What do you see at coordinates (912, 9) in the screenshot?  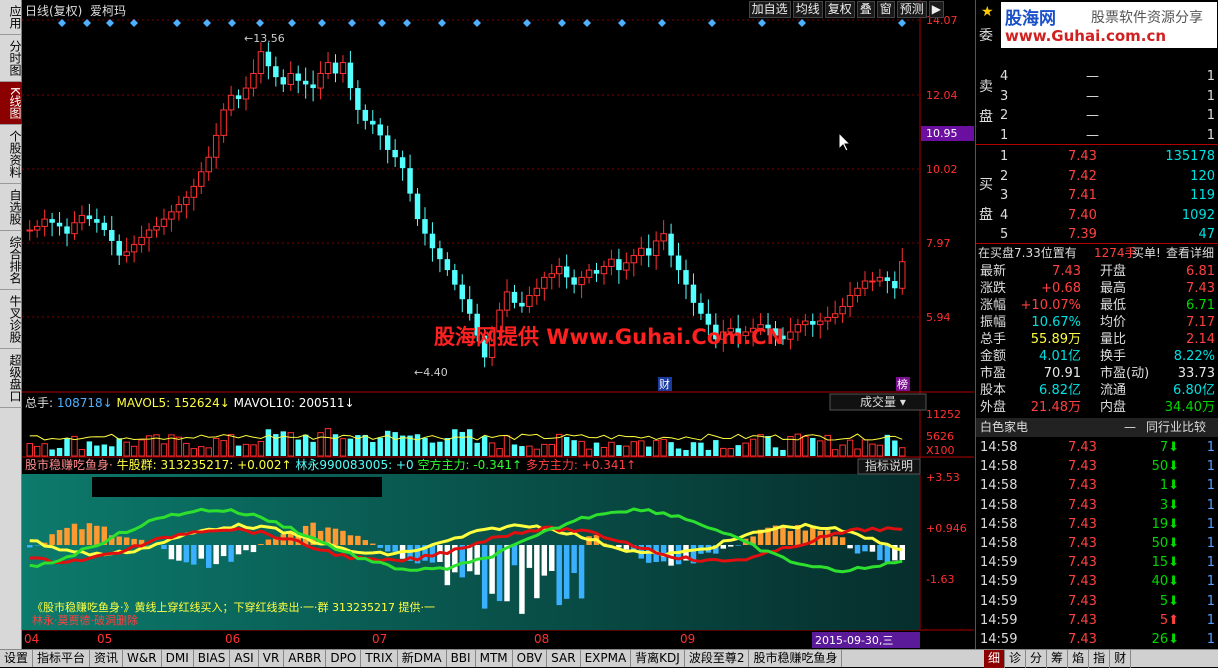 I see `toolbar-button-5: 预测` at bounding box center [912, 9].